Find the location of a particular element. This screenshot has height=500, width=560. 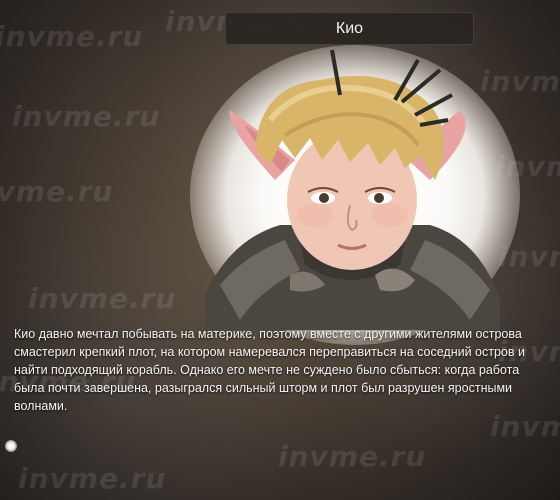

dialog-title-bar: Кио is located at coordinates (349, 28).